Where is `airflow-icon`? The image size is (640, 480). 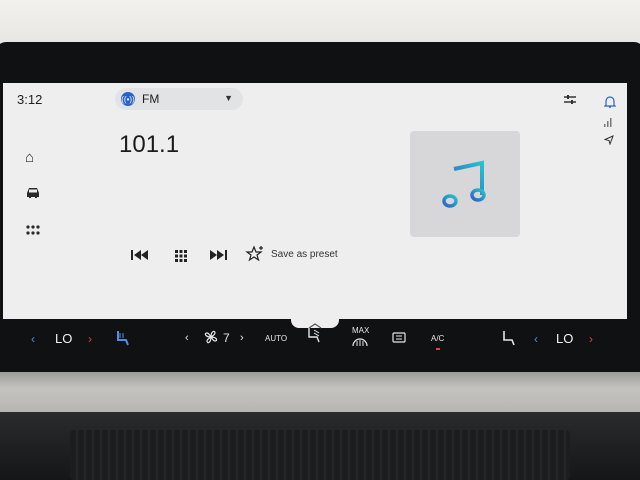 airflow-icon is located at coordinates (314, 336).